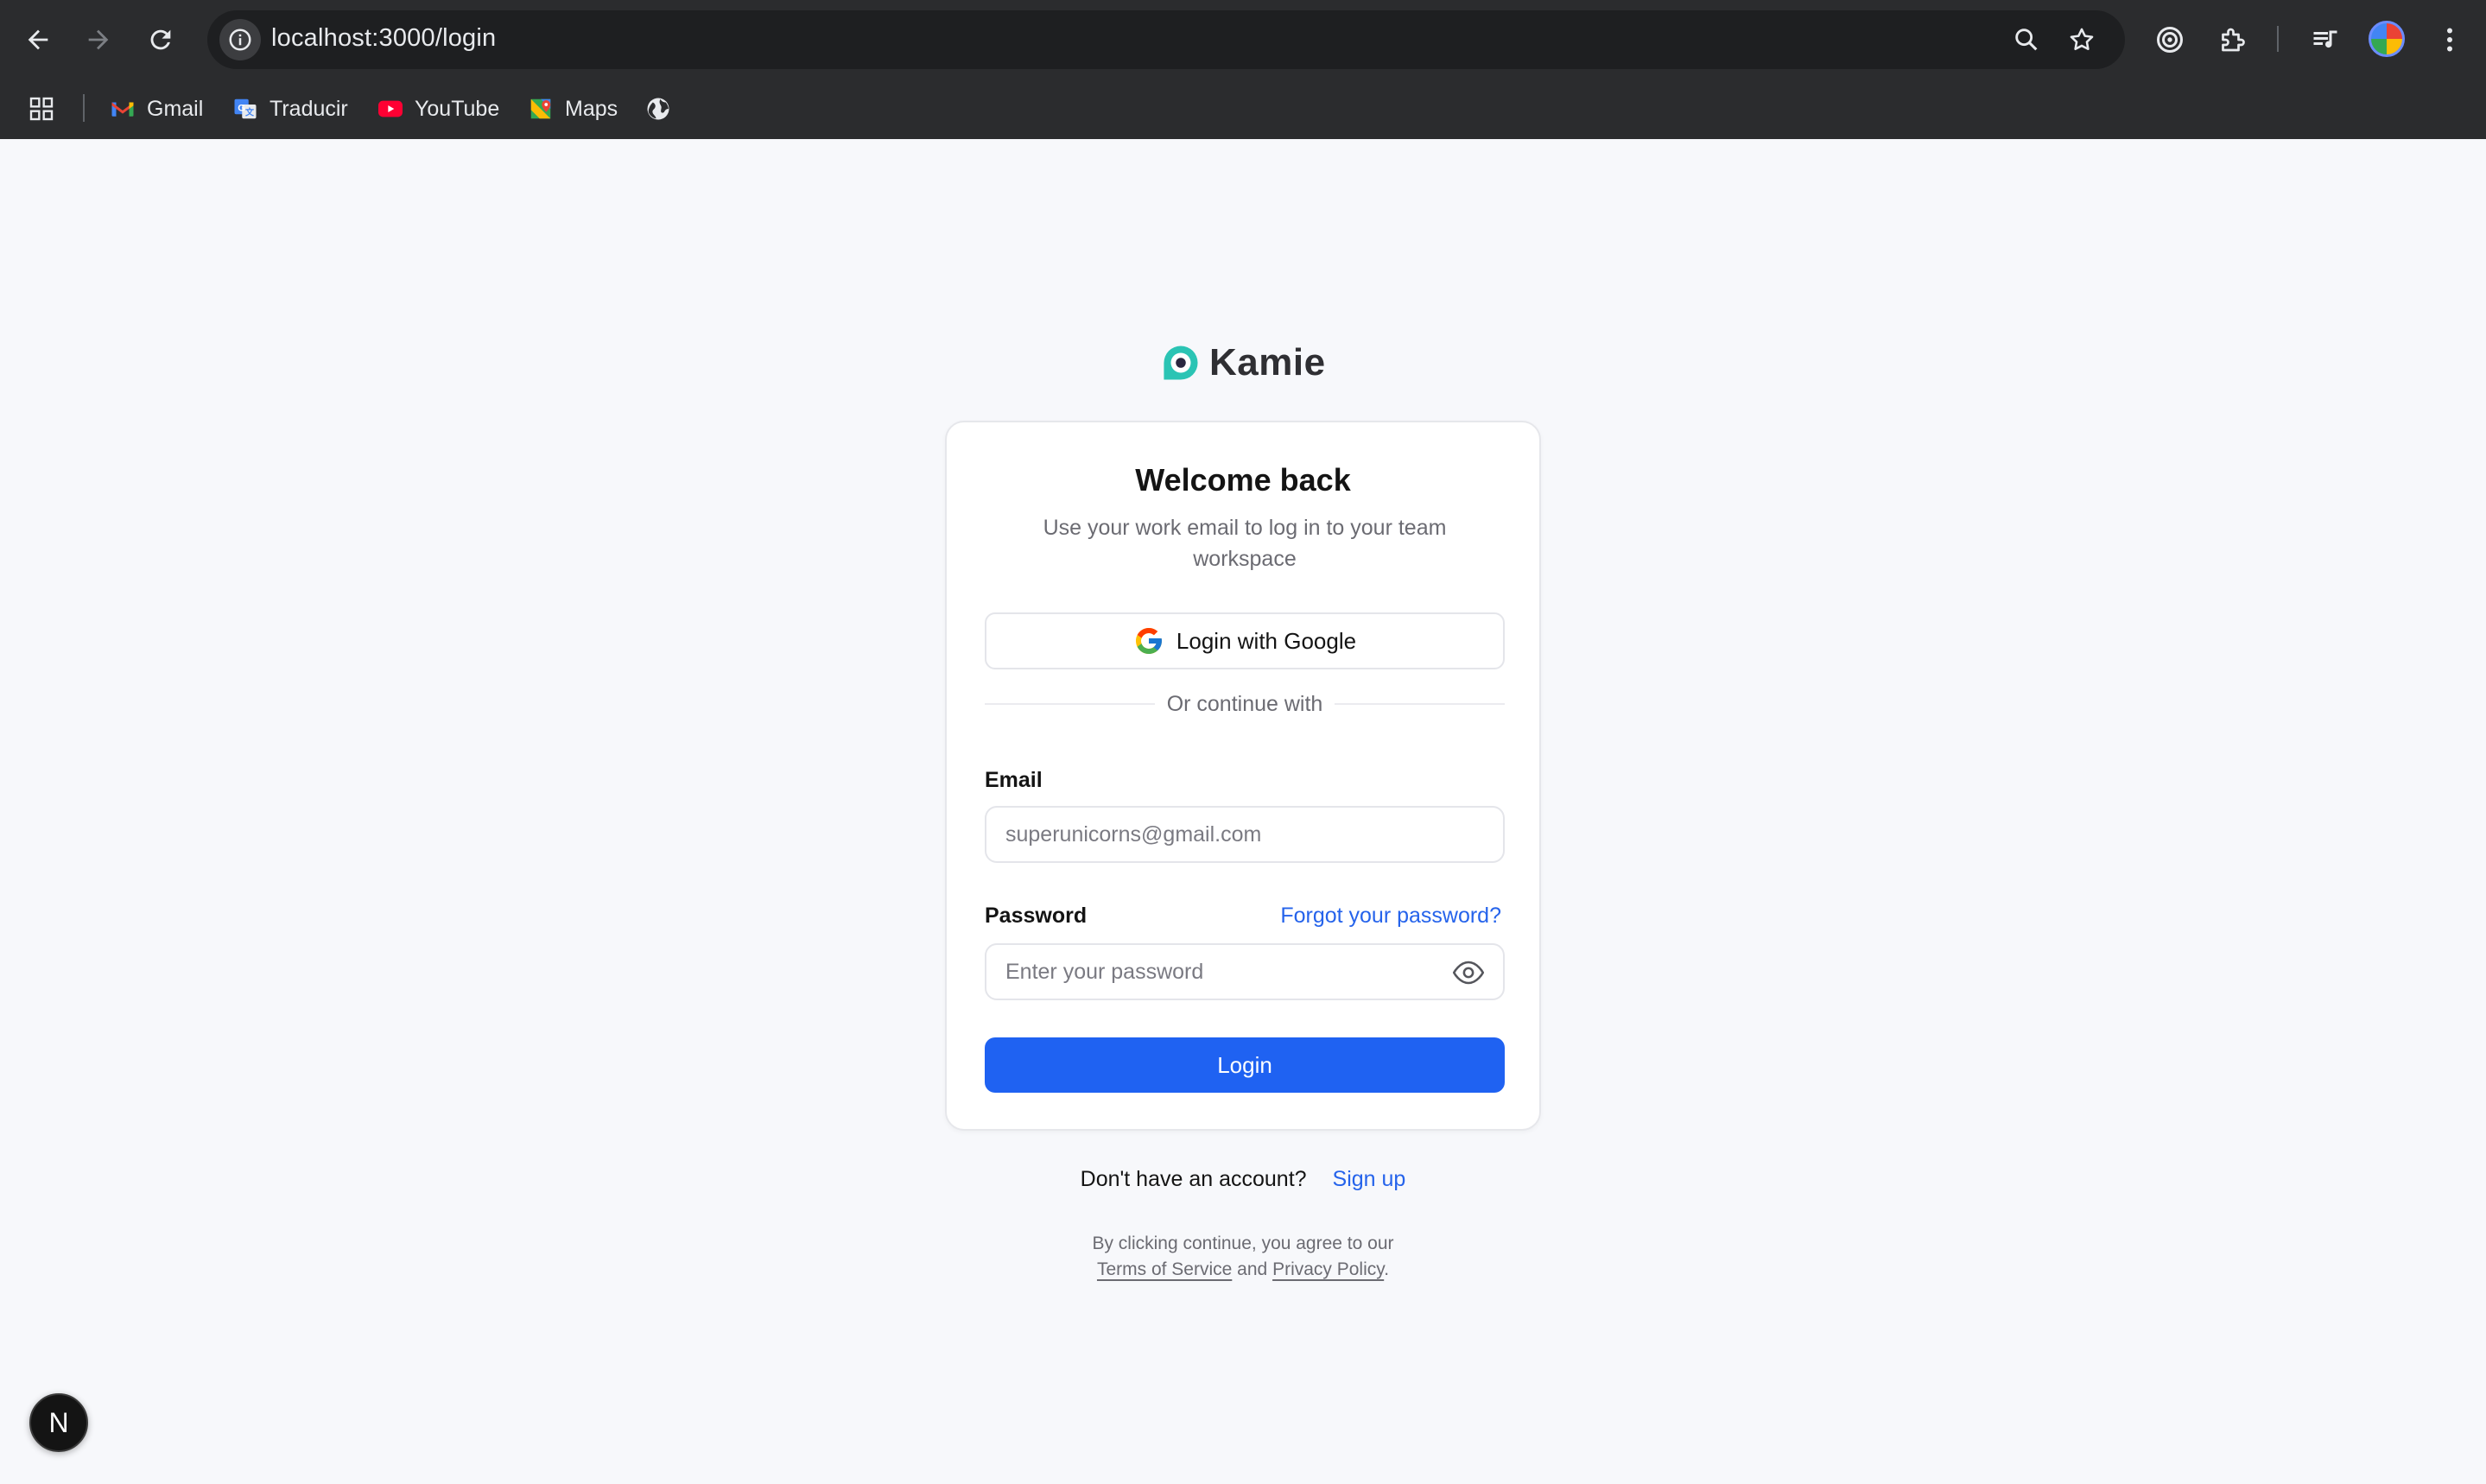  I want to click on arrow-right-icon, so click(98, 39).